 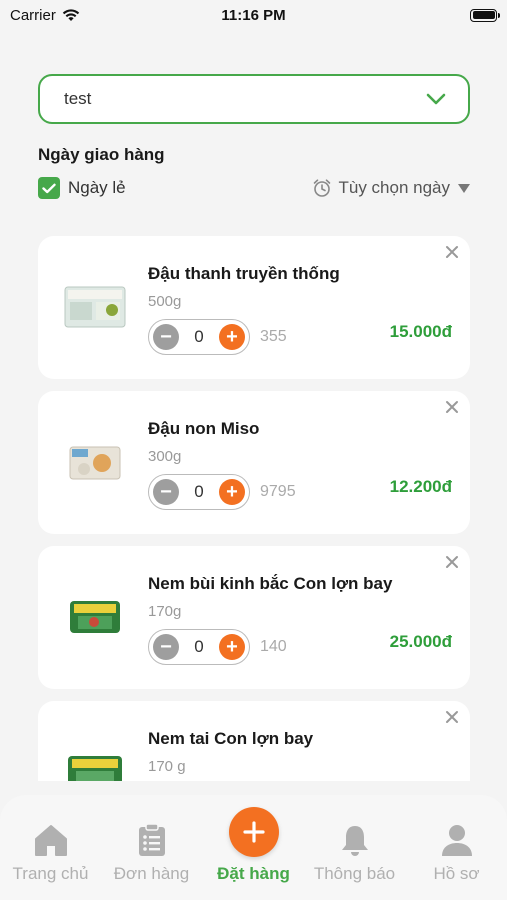 I want to click on nav-label-orders: Đơn hàng, so click(x=151, y=873).